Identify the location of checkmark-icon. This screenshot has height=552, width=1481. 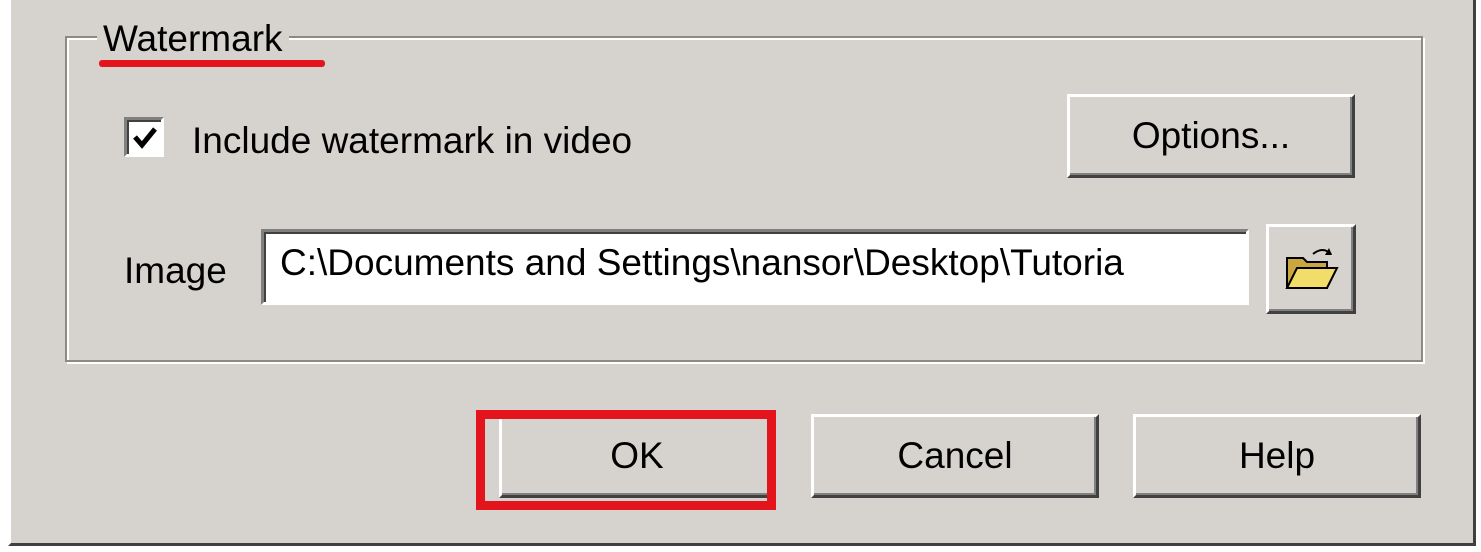
(145, 138).